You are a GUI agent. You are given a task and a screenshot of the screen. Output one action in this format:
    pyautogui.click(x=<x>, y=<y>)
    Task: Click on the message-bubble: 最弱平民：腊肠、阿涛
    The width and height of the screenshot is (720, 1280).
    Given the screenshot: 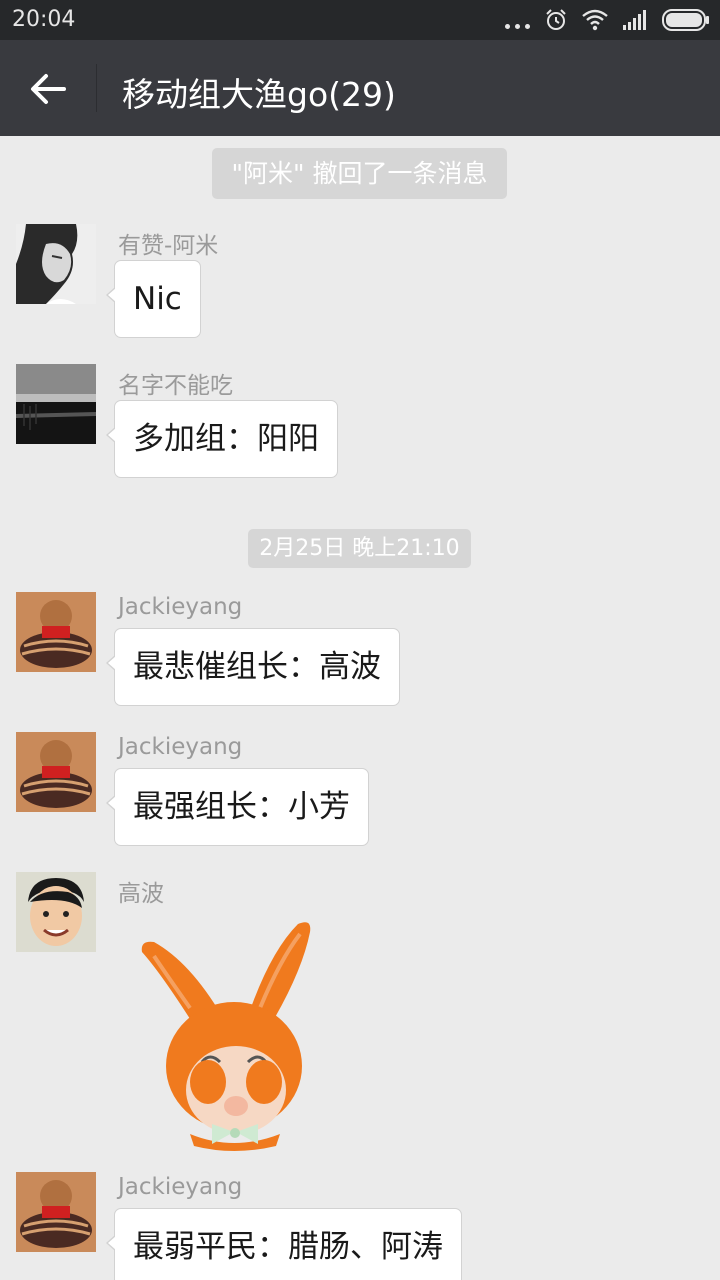 What is the action you would take?
    pyautogui.click(x=284, y=1244)
    